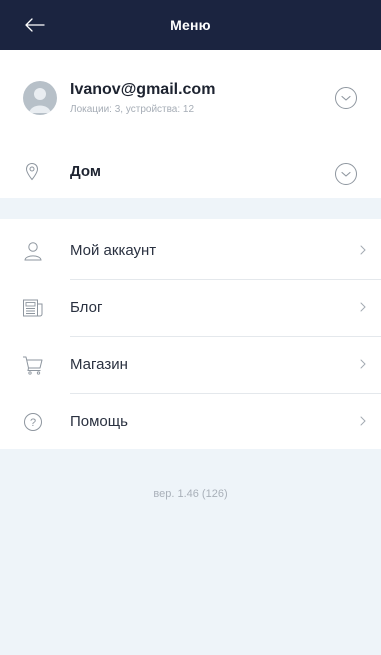 The image size is (381, 655). Describe the element at coordinates (85, 171) in the screenshot. I see `location-name: Дом` at that location.